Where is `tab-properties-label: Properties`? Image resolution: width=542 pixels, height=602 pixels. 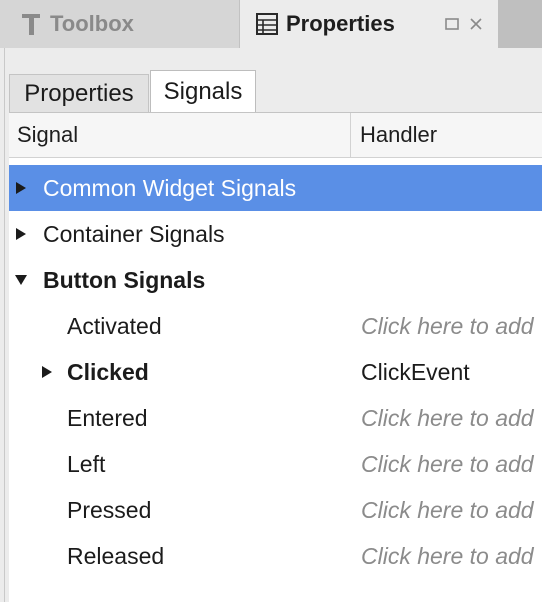
tab-properties-label: Properties is located at coordinates (79, 93).